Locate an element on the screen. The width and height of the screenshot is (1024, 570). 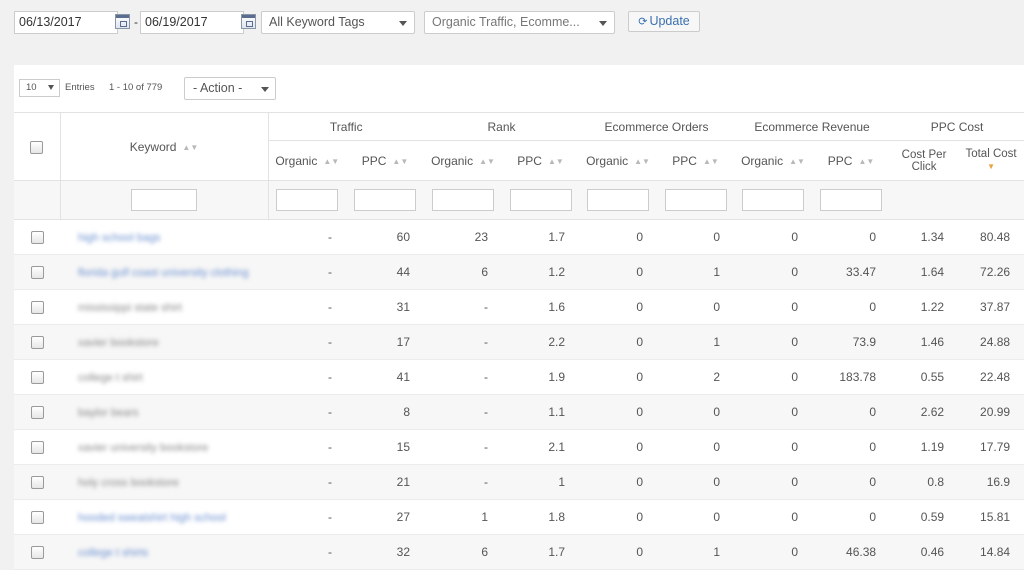
update-button: ⟳ Update is located at coordinates (664, 21).